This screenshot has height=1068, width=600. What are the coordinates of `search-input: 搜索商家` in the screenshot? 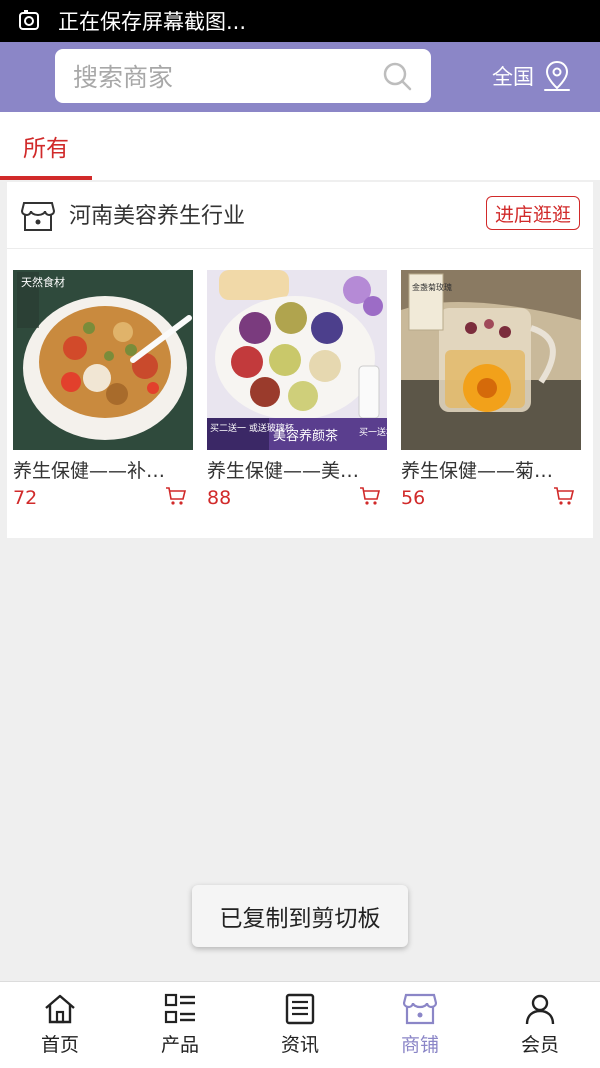 It's located at (227, 76).